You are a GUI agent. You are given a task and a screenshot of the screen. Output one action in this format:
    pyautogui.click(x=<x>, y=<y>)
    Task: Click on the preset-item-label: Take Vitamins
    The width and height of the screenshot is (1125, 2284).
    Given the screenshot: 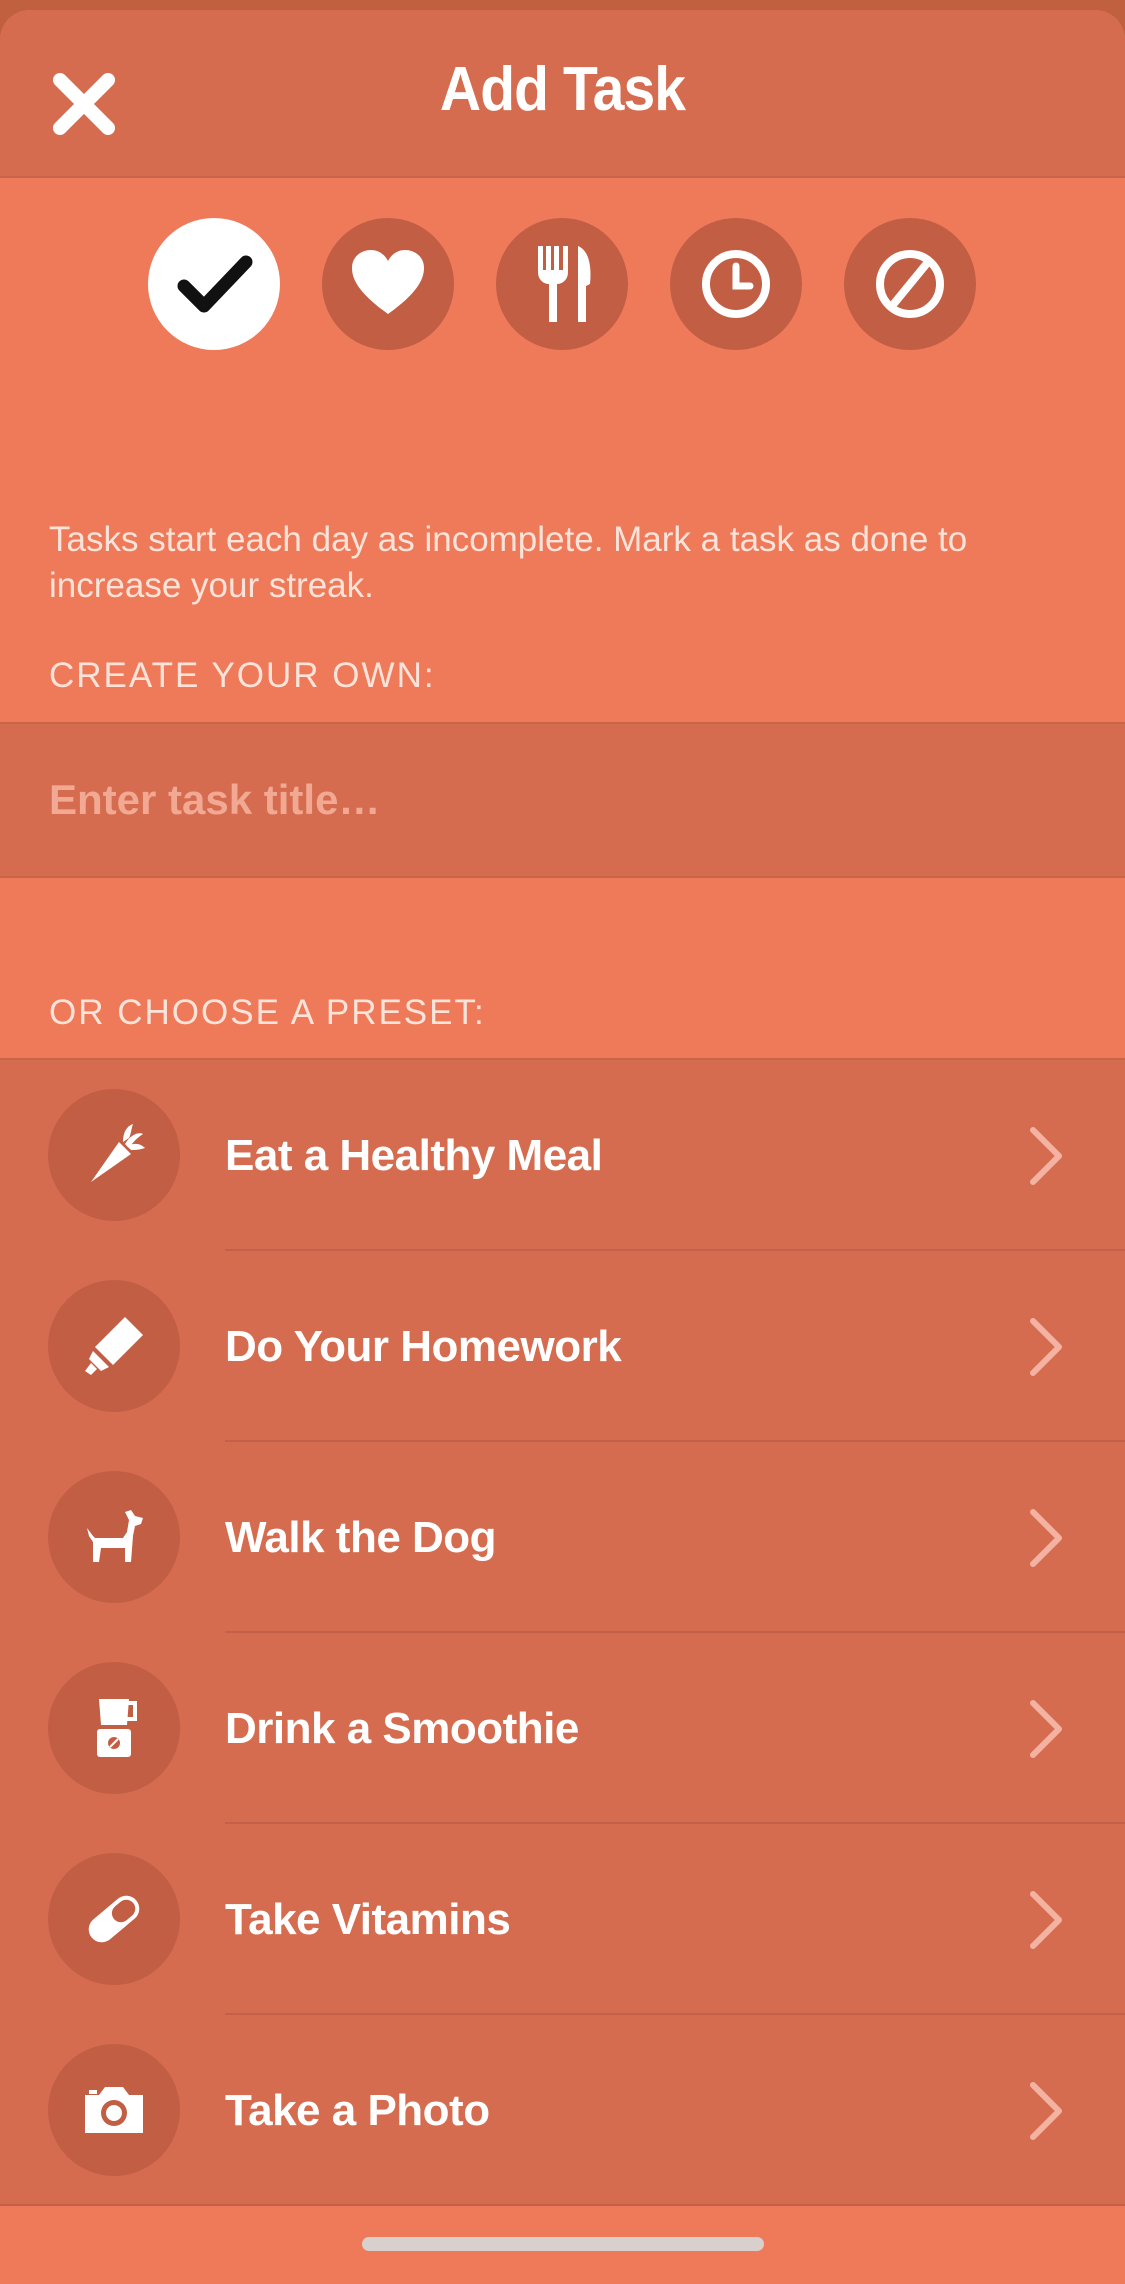 What is the action you would take?
    pyautogui.click(x=368, y=1919)
    